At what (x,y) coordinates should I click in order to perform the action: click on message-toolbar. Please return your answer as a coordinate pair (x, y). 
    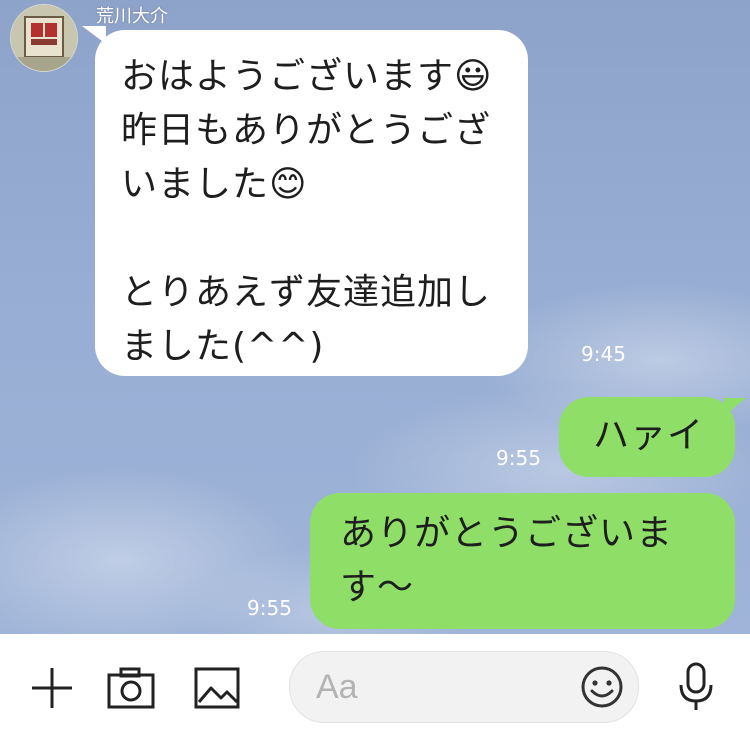
    Looking at the image, I should click on (375, 685).